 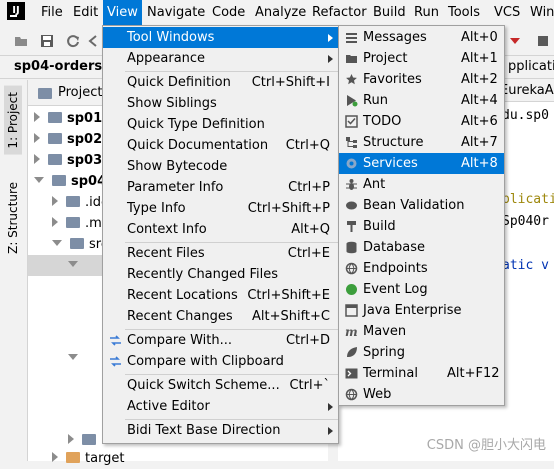 I want to click on menu-item-type-info: Type Info Ctrl+Shift+P, so click(x=220, y=208).